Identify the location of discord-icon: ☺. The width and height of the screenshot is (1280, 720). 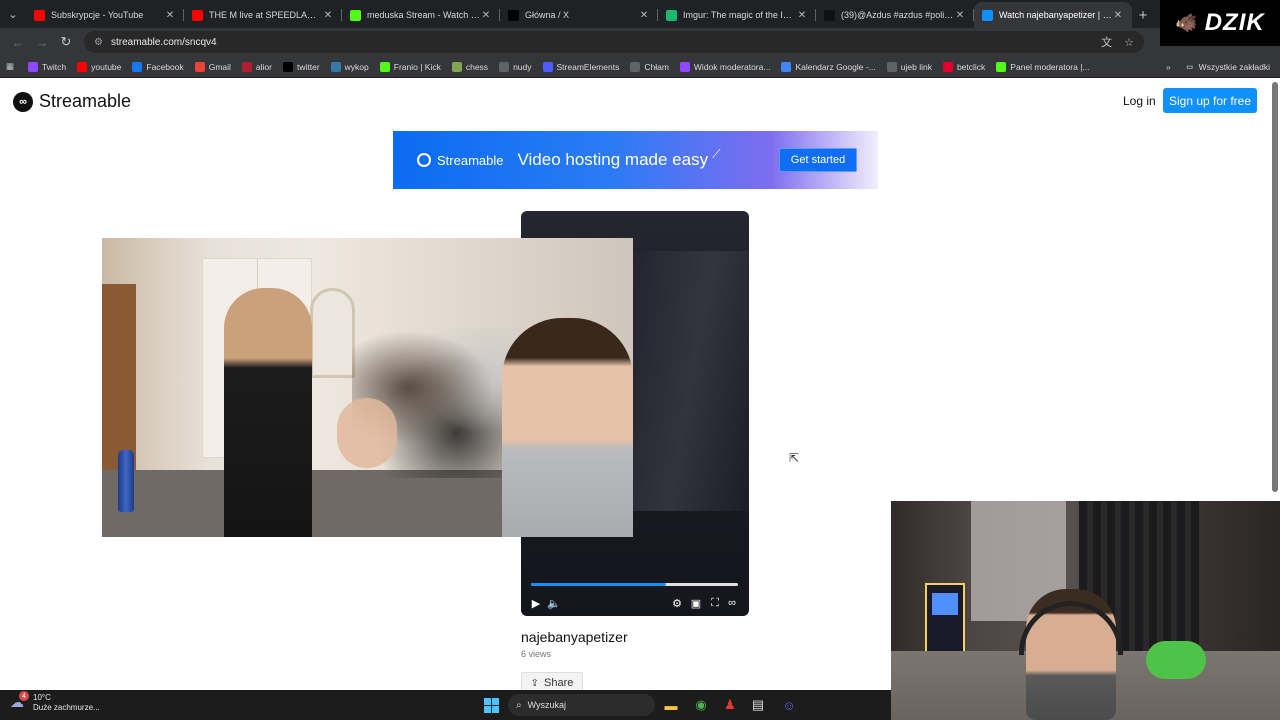
(789, 705).